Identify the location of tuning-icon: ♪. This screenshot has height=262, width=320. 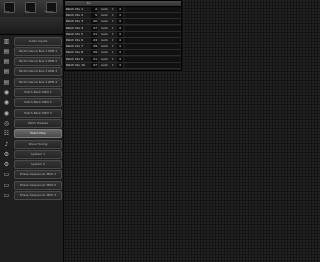
(6, 144).